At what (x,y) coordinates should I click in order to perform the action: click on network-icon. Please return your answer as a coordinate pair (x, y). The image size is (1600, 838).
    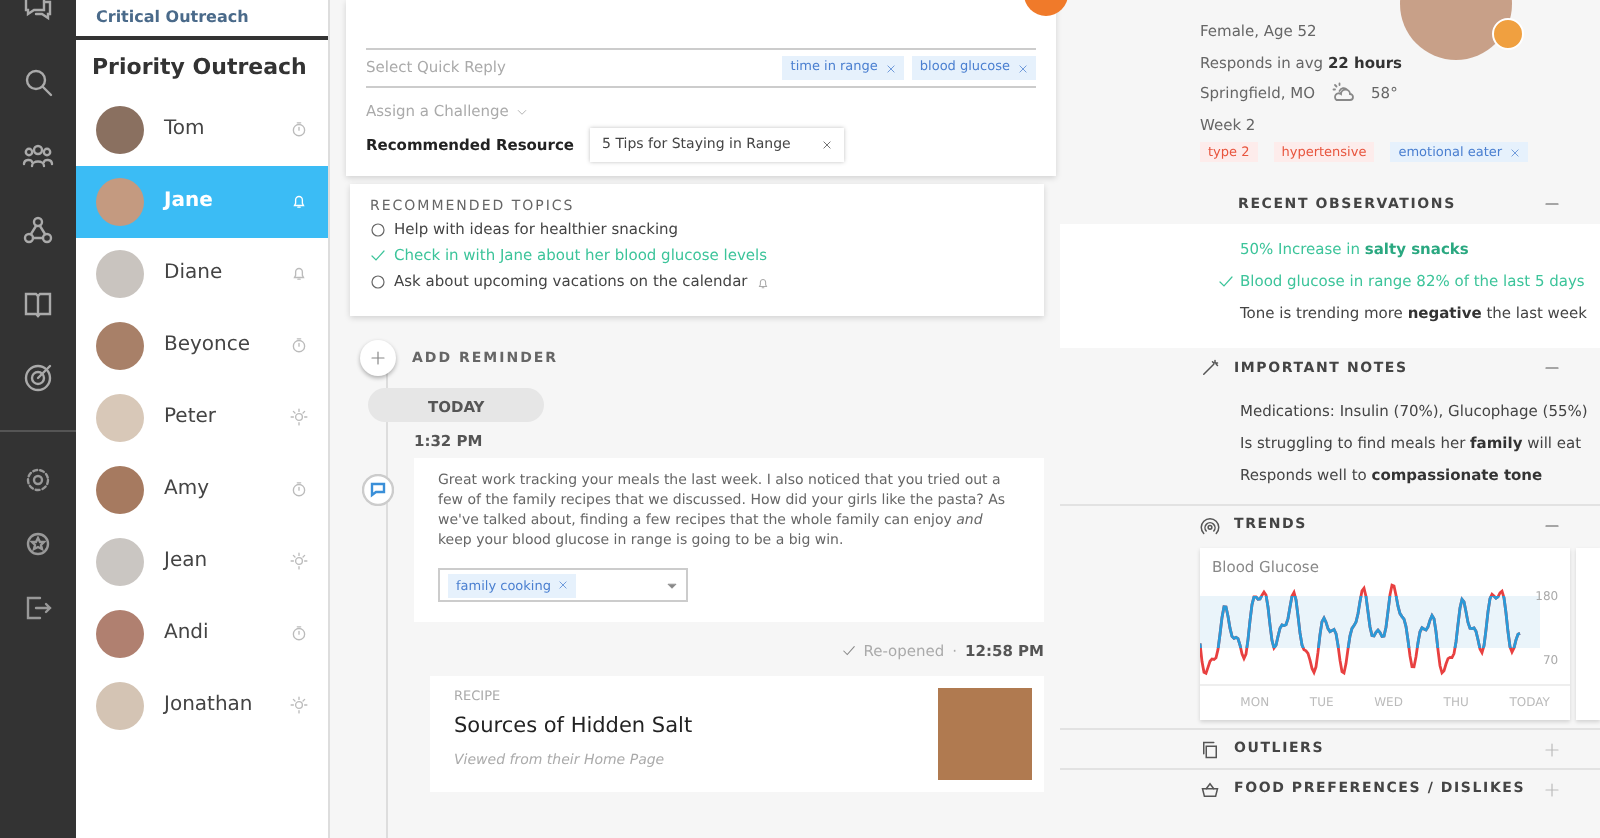
    Looking at the image, I should click on (38, 230).